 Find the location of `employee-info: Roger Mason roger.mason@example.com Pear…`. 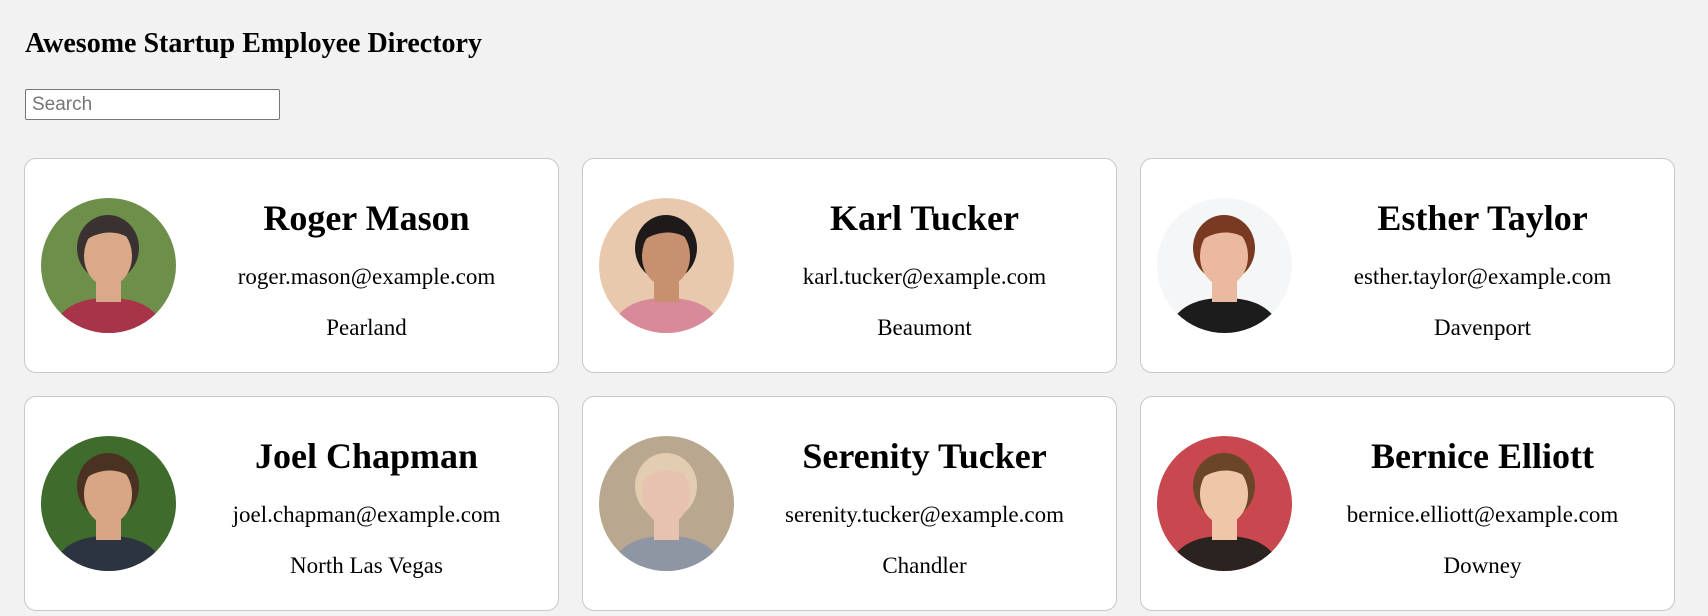

employee-info: Roger Mason roger.mason@example.com Pear… is located at coordinates (366, 265).